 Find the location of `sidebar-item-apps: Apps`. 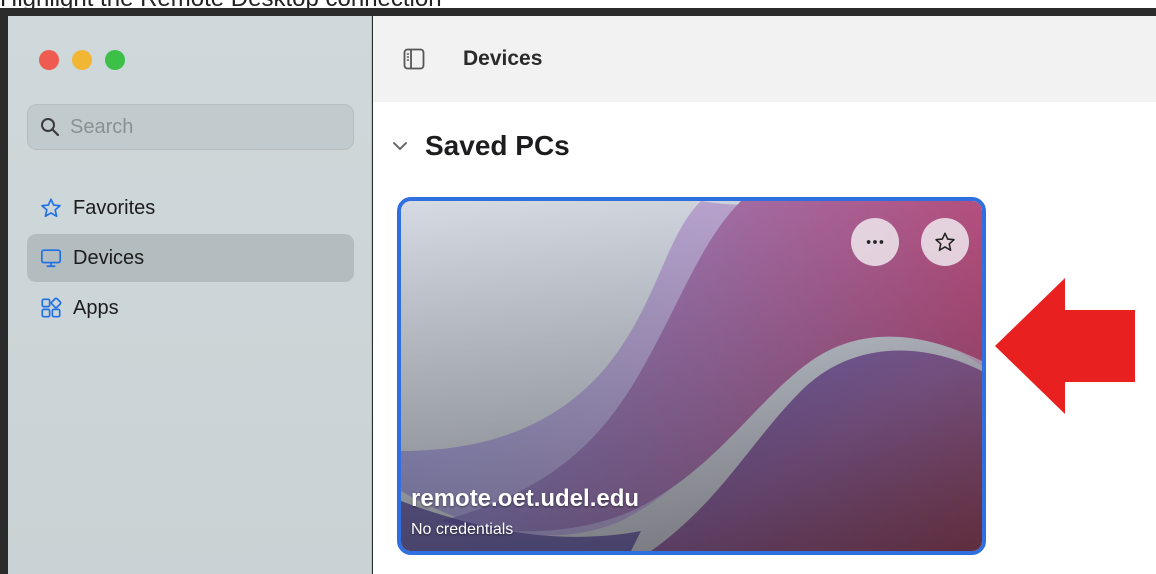

sidebar-item-apps: Apps is located at coordinates (190, 308).